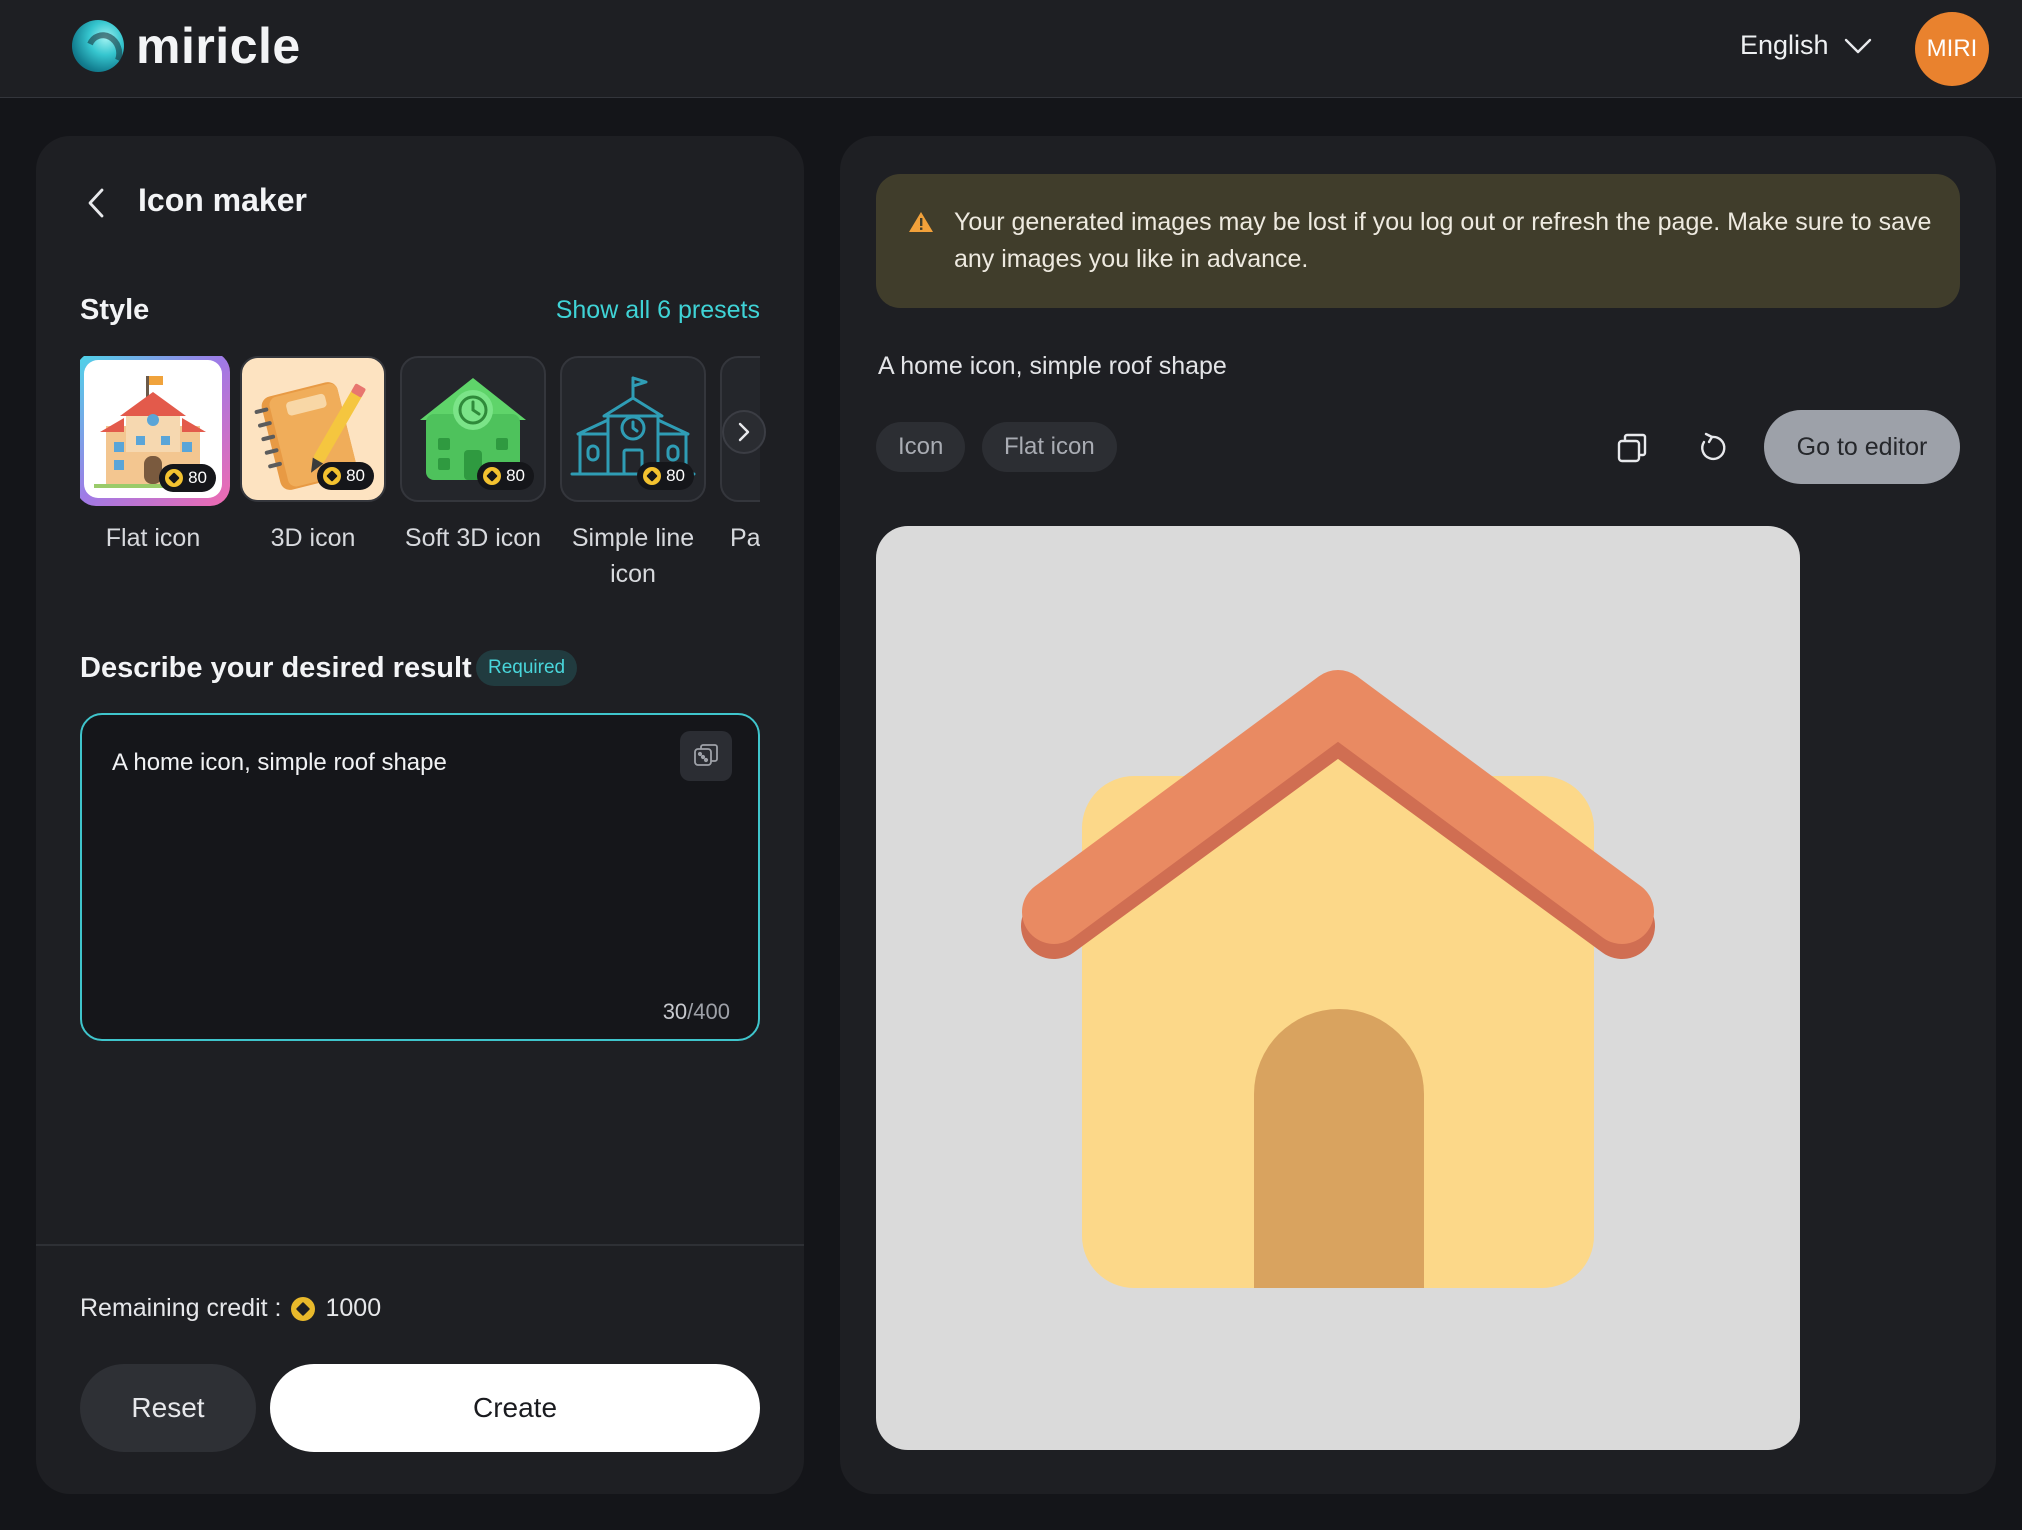  Describe the element at coordinates (1952, 49) in the screenshot. I see `user-avatar: MIRI` at that location.